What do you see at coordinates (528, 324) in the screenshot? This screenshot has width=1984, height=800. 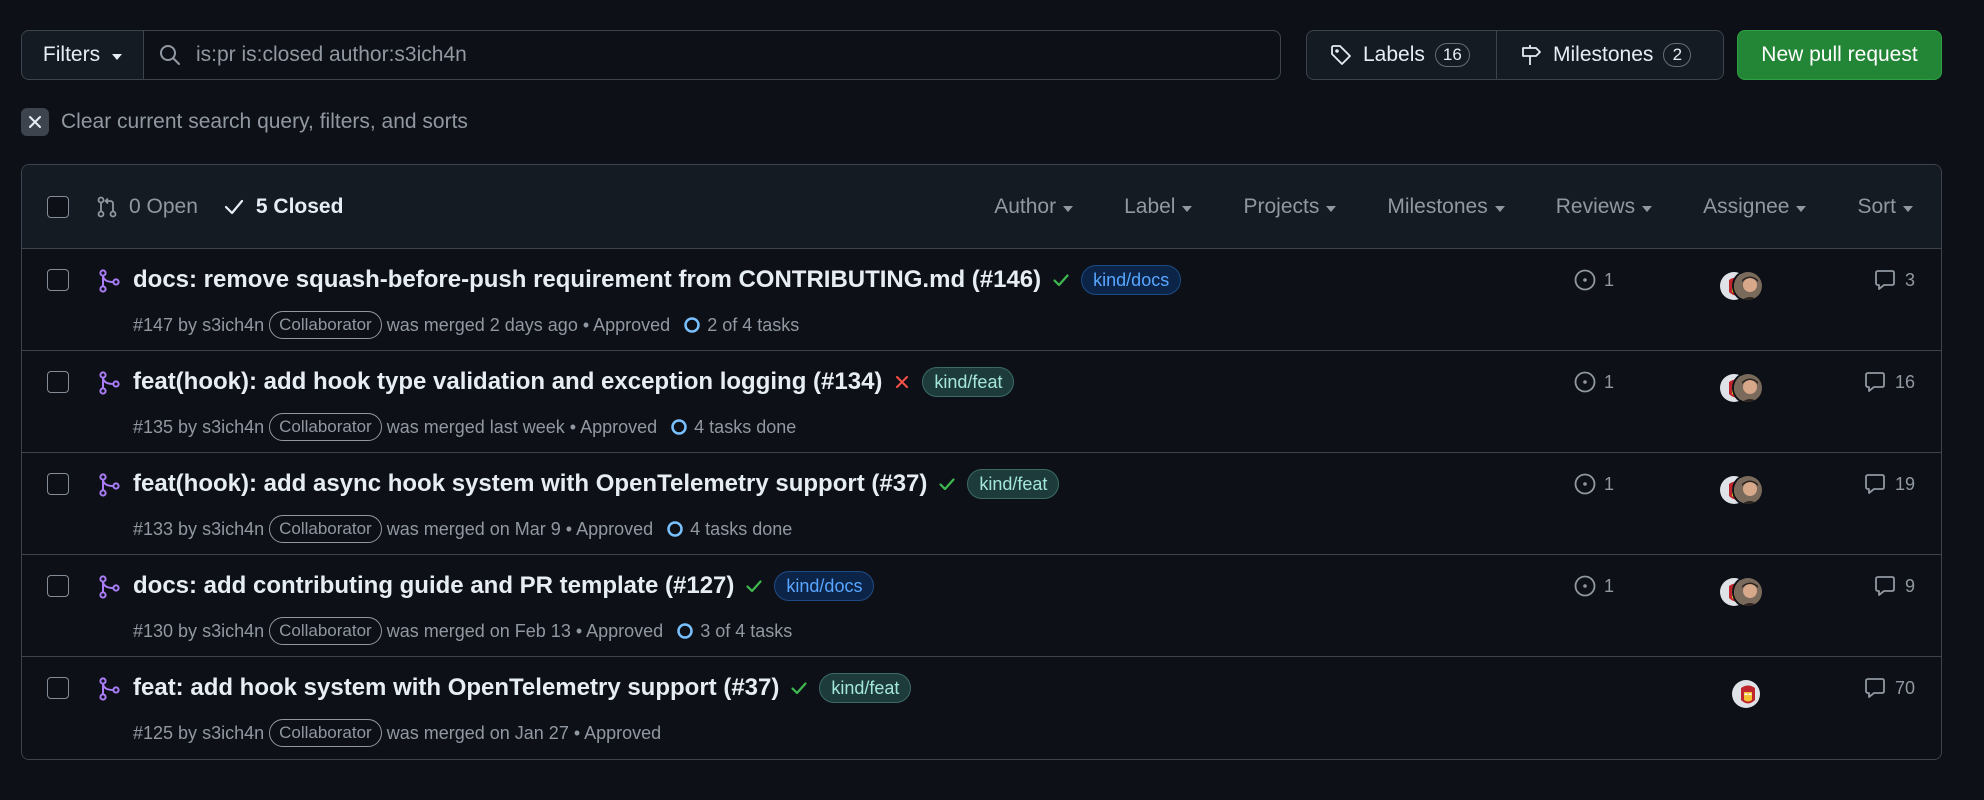 I see `merged-info: was merged 2 days ago • Approved` at bounding box center [528, 324].